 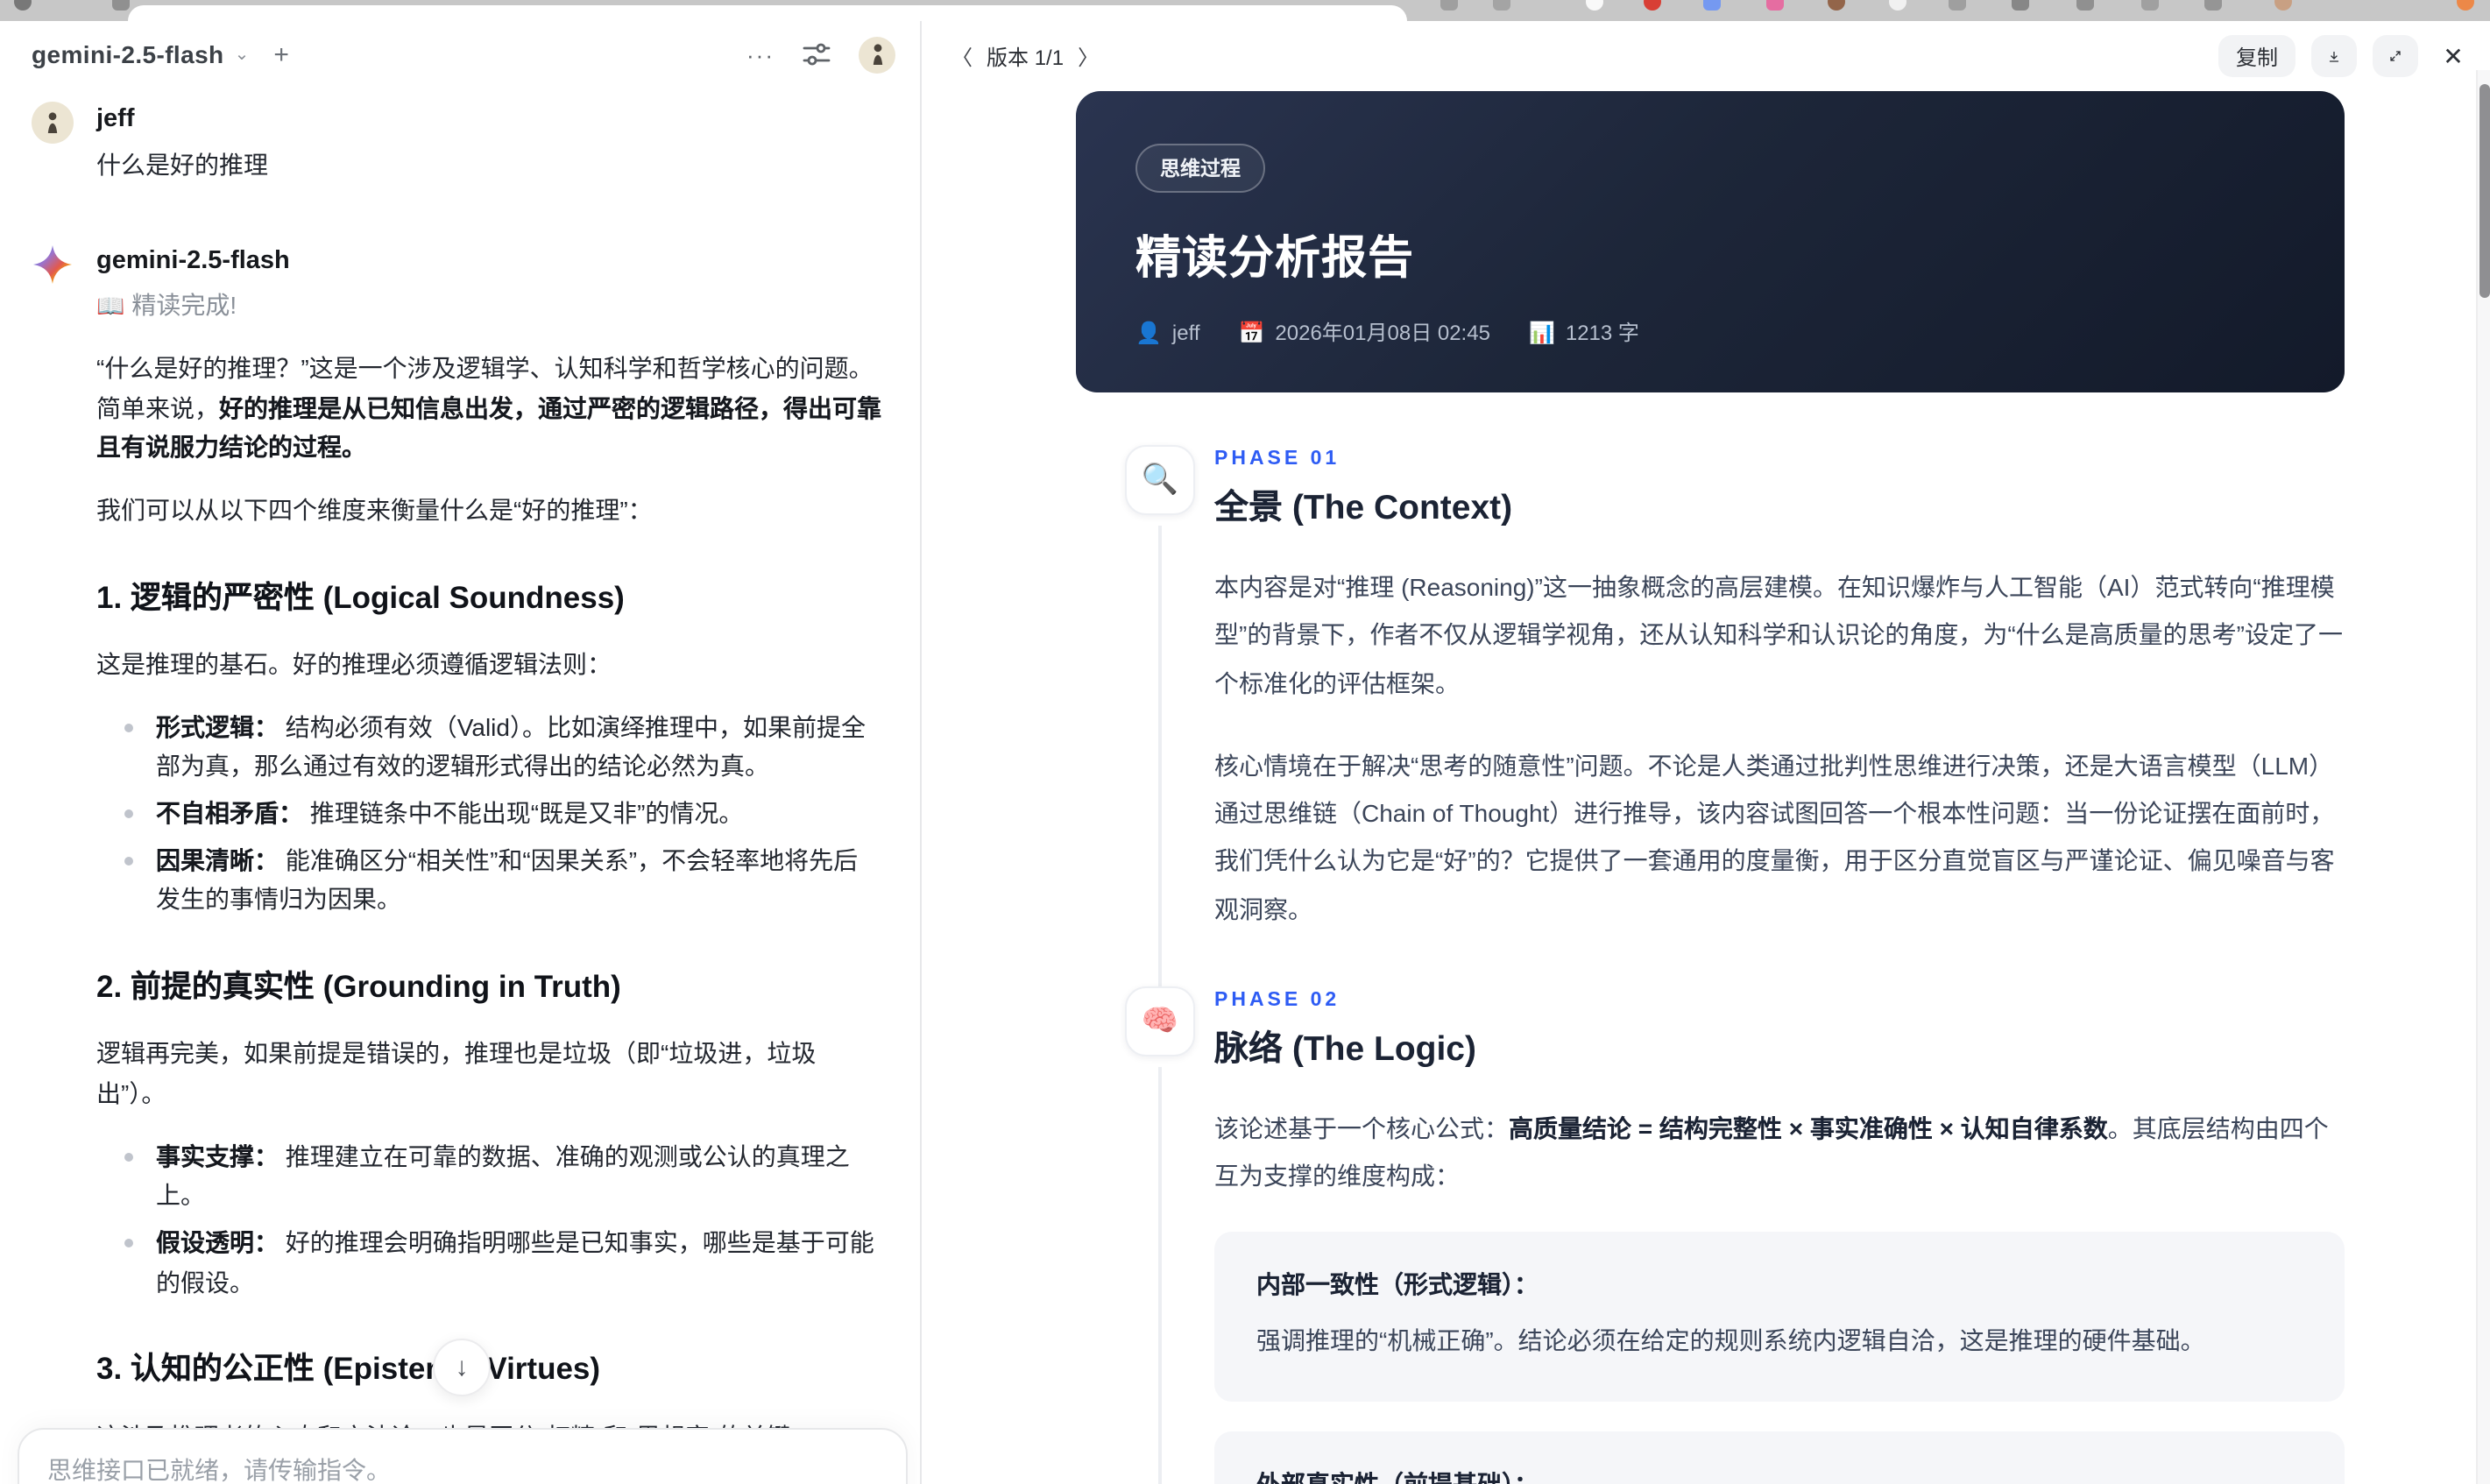 What do you see at coordinates (110, 306) in the screenshot?
I see `book-icon: 📖` at bounding box center [110, 306].